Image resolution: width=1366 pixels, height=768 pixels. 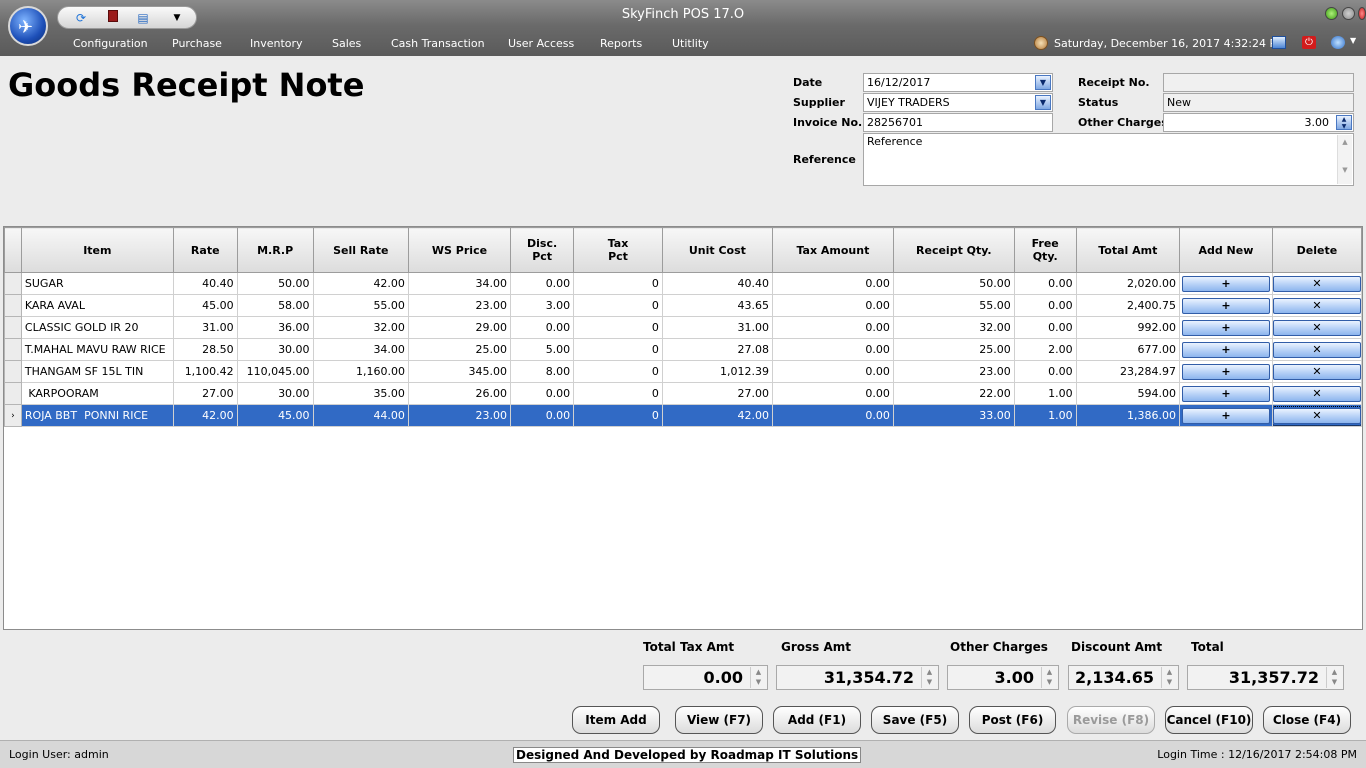 What do you see at coordinates (360, 283) in the screenshot?
I see `sell-rate-cell: 42.00` at bounding box center [360, 283].